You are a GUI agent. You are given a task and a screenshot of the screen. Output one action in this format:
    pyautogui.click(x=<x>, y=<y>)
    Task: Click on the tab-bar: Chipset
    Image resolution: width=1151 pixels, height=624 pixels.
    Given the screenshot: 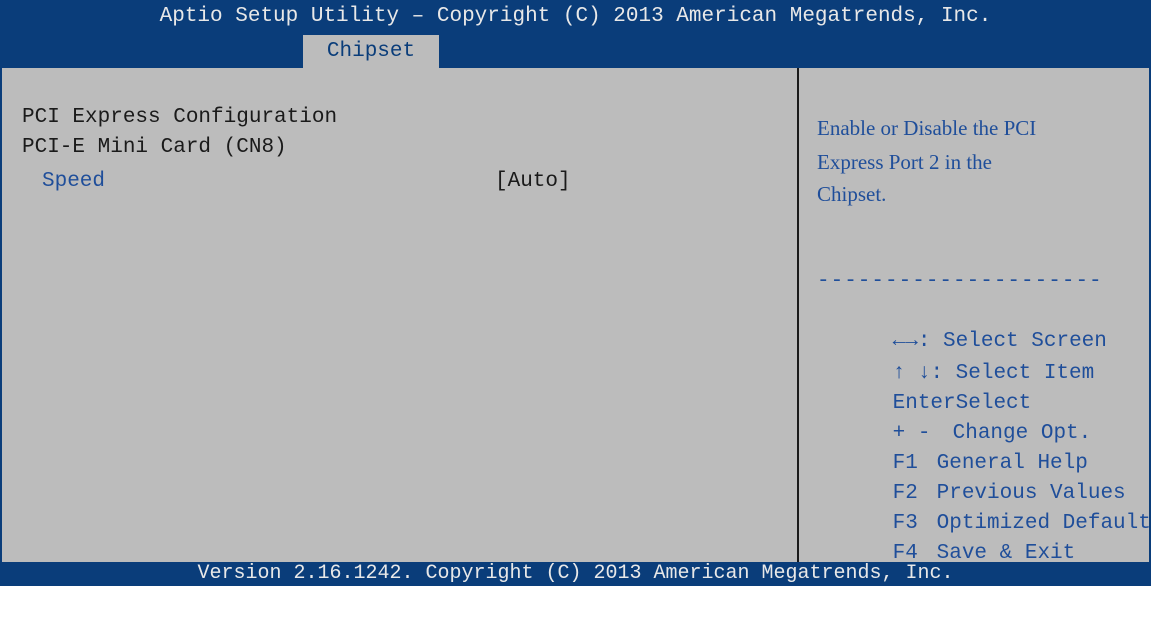 What is the action you would take?
    pyautogui.click(x=575, y=50)
    